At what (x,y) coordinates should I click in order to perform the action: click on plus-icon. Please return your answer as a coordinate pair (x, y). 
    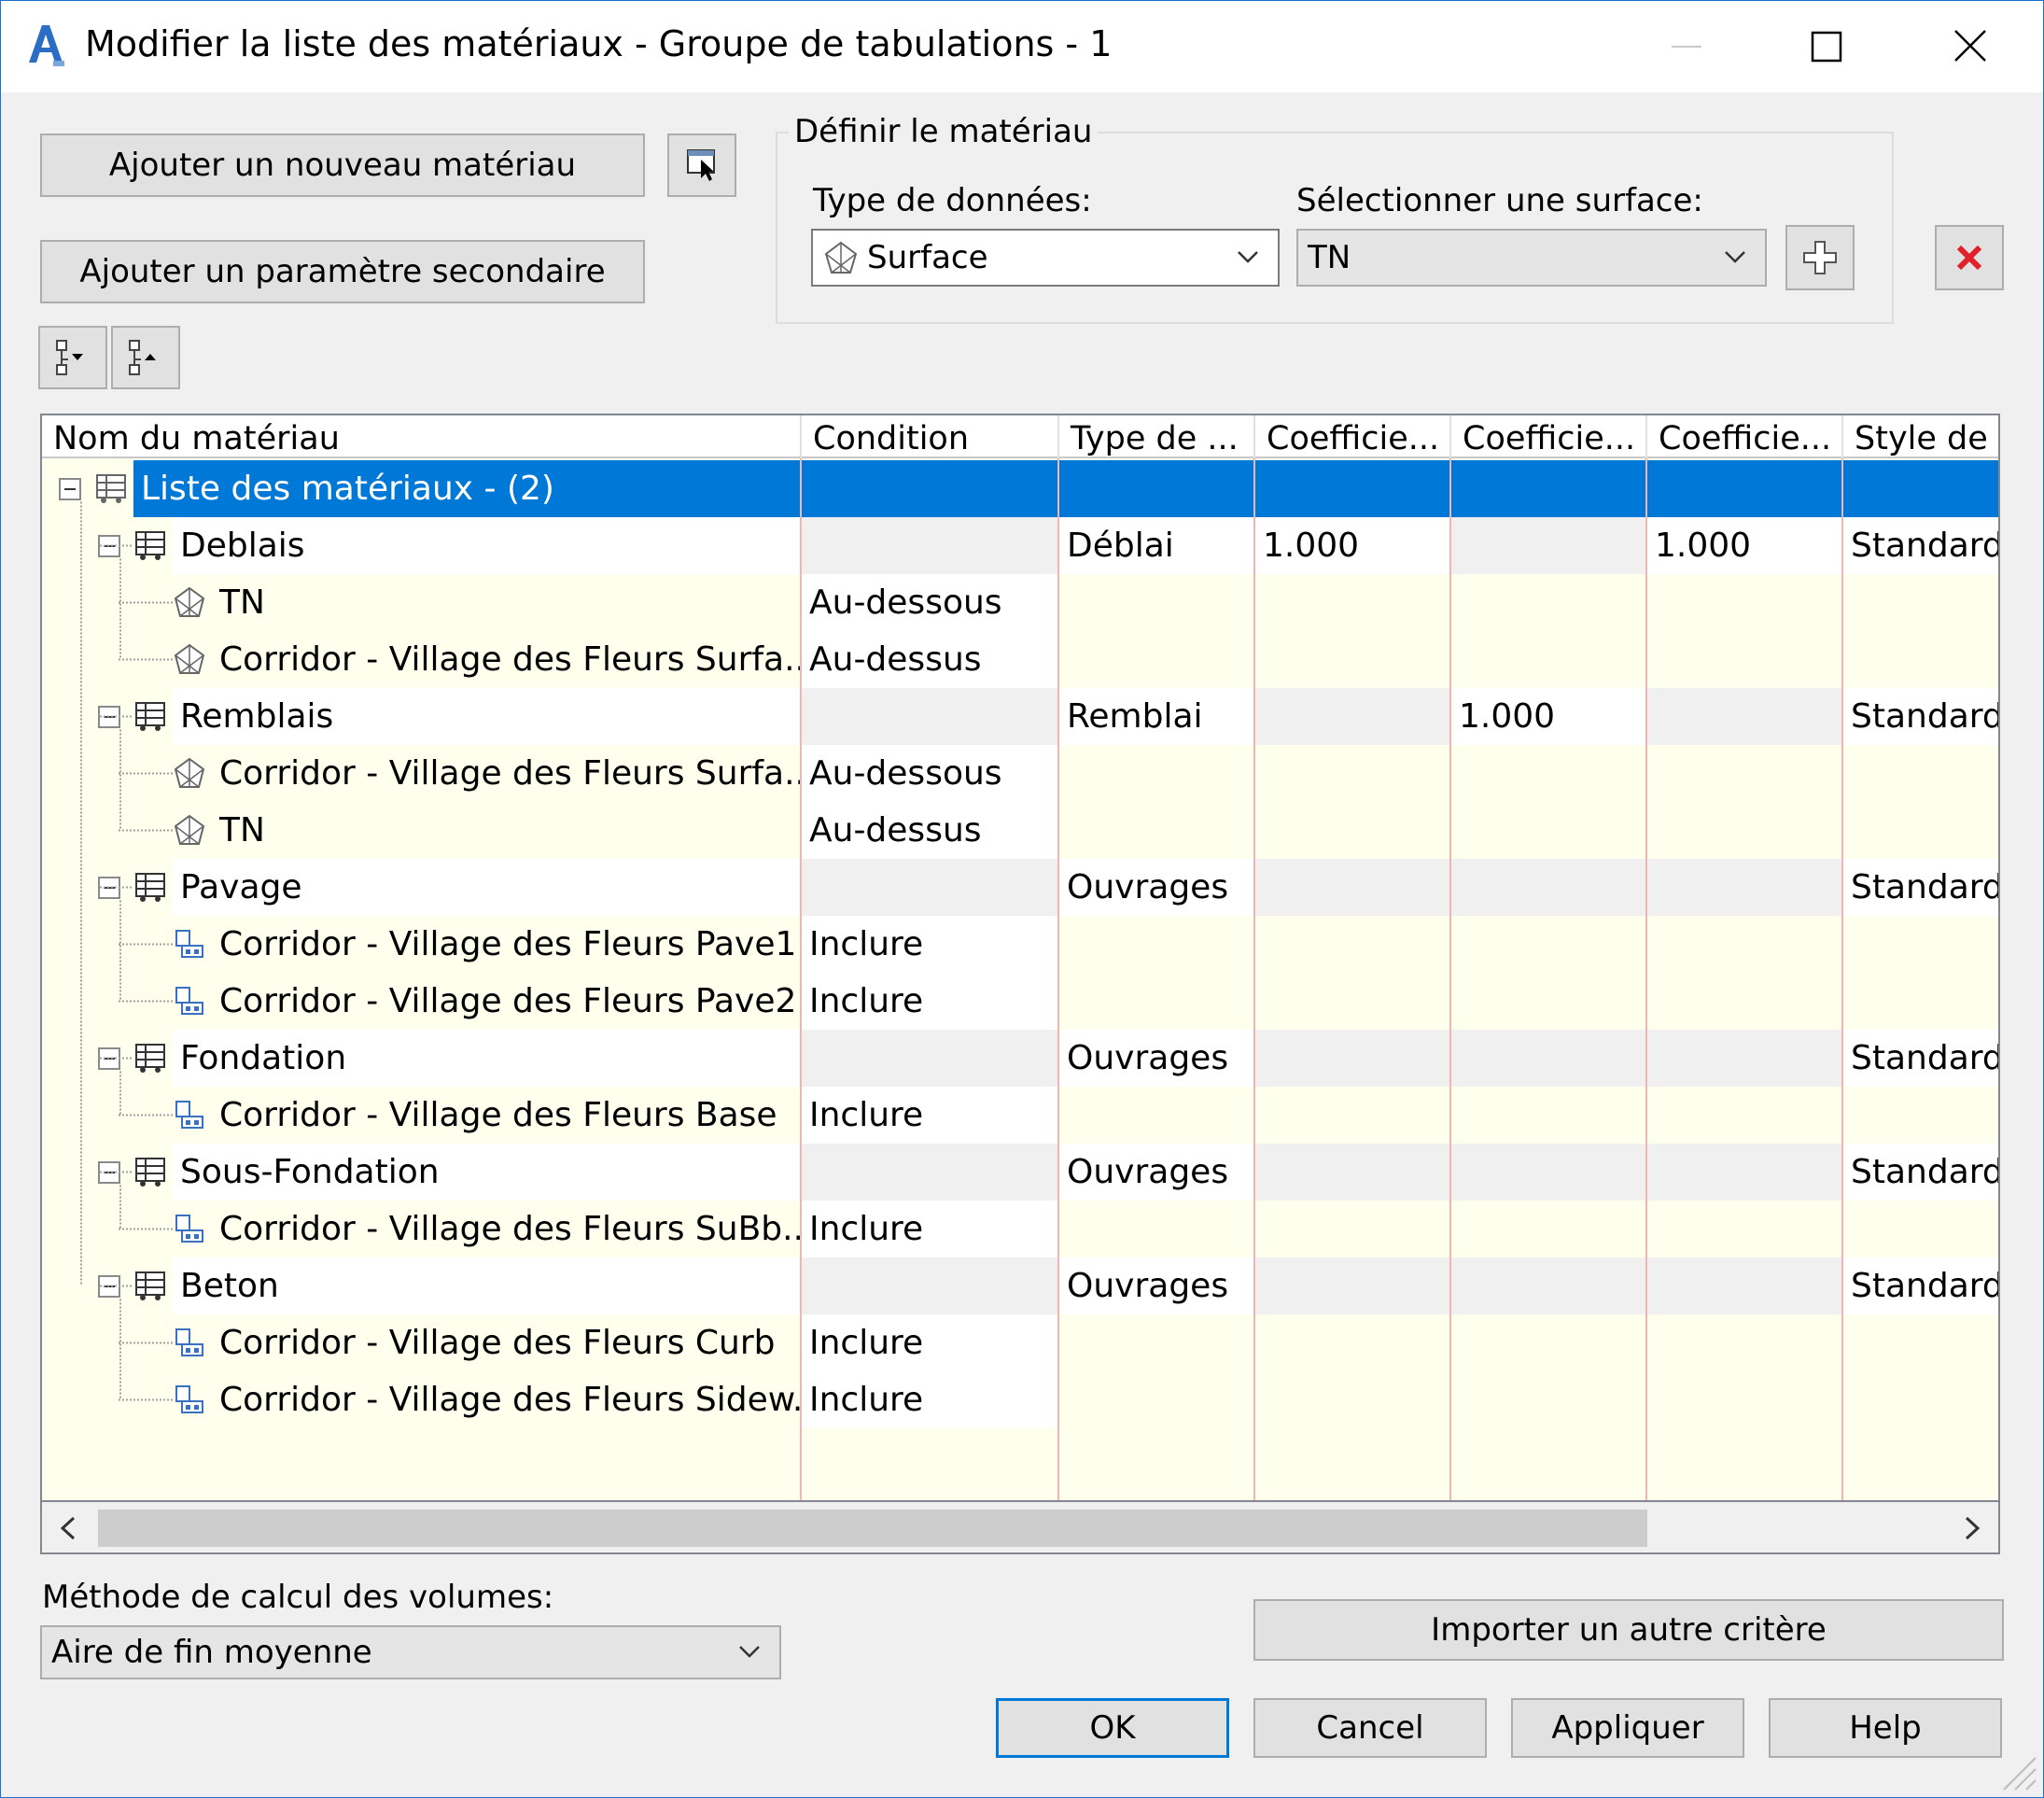
    Looking at the image, I should click on (1820, 258).